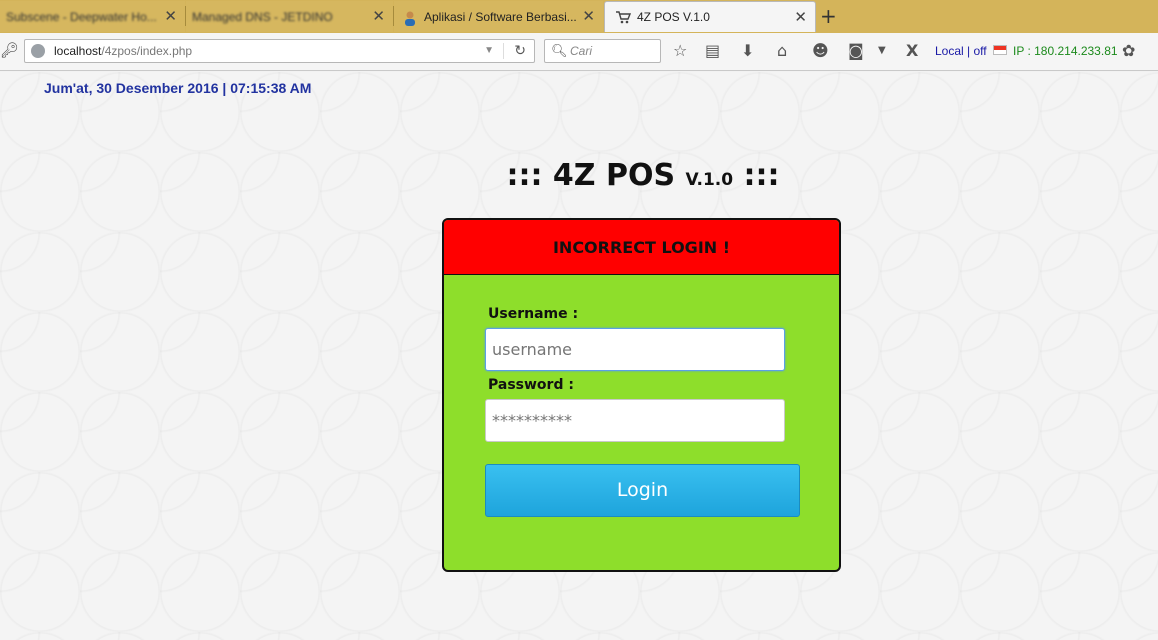  What do you see at coordinates (591, 175) in the screenshot?
I see `app-title-text: ::: 4Z POS` at bounding box center [591, 175].